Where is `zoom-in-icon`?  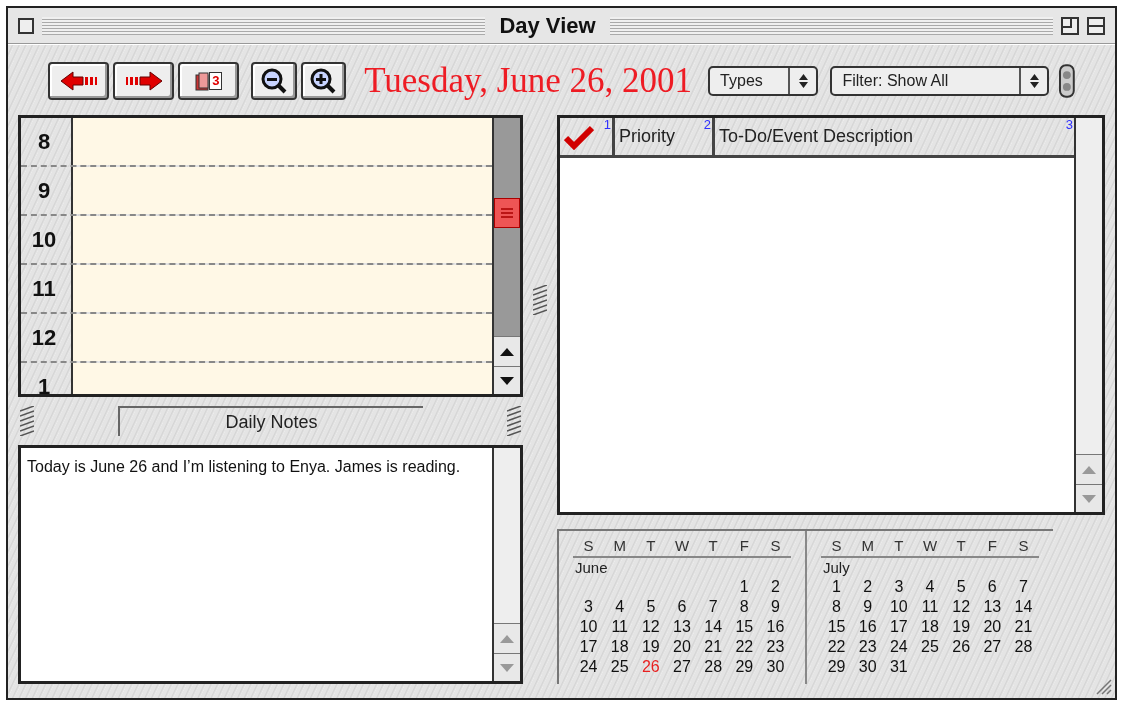 zoom-in-icon is located at coordinates (323, 81).